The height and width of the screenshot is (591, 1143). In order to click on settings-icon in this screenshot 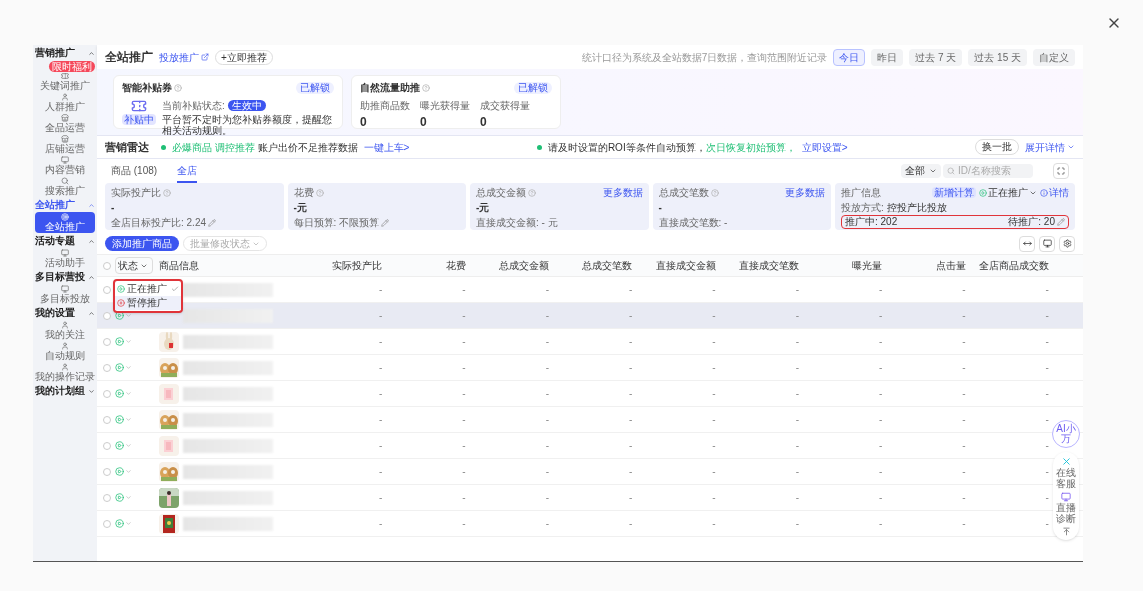, I will do `click(1067, 243)`.